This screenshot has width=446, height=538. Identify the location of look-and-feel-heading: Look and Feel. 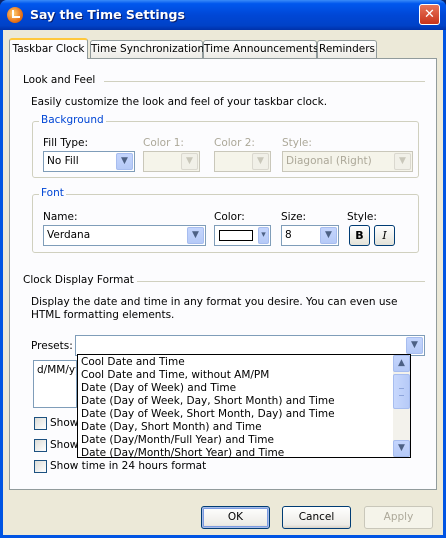
(59, 80).